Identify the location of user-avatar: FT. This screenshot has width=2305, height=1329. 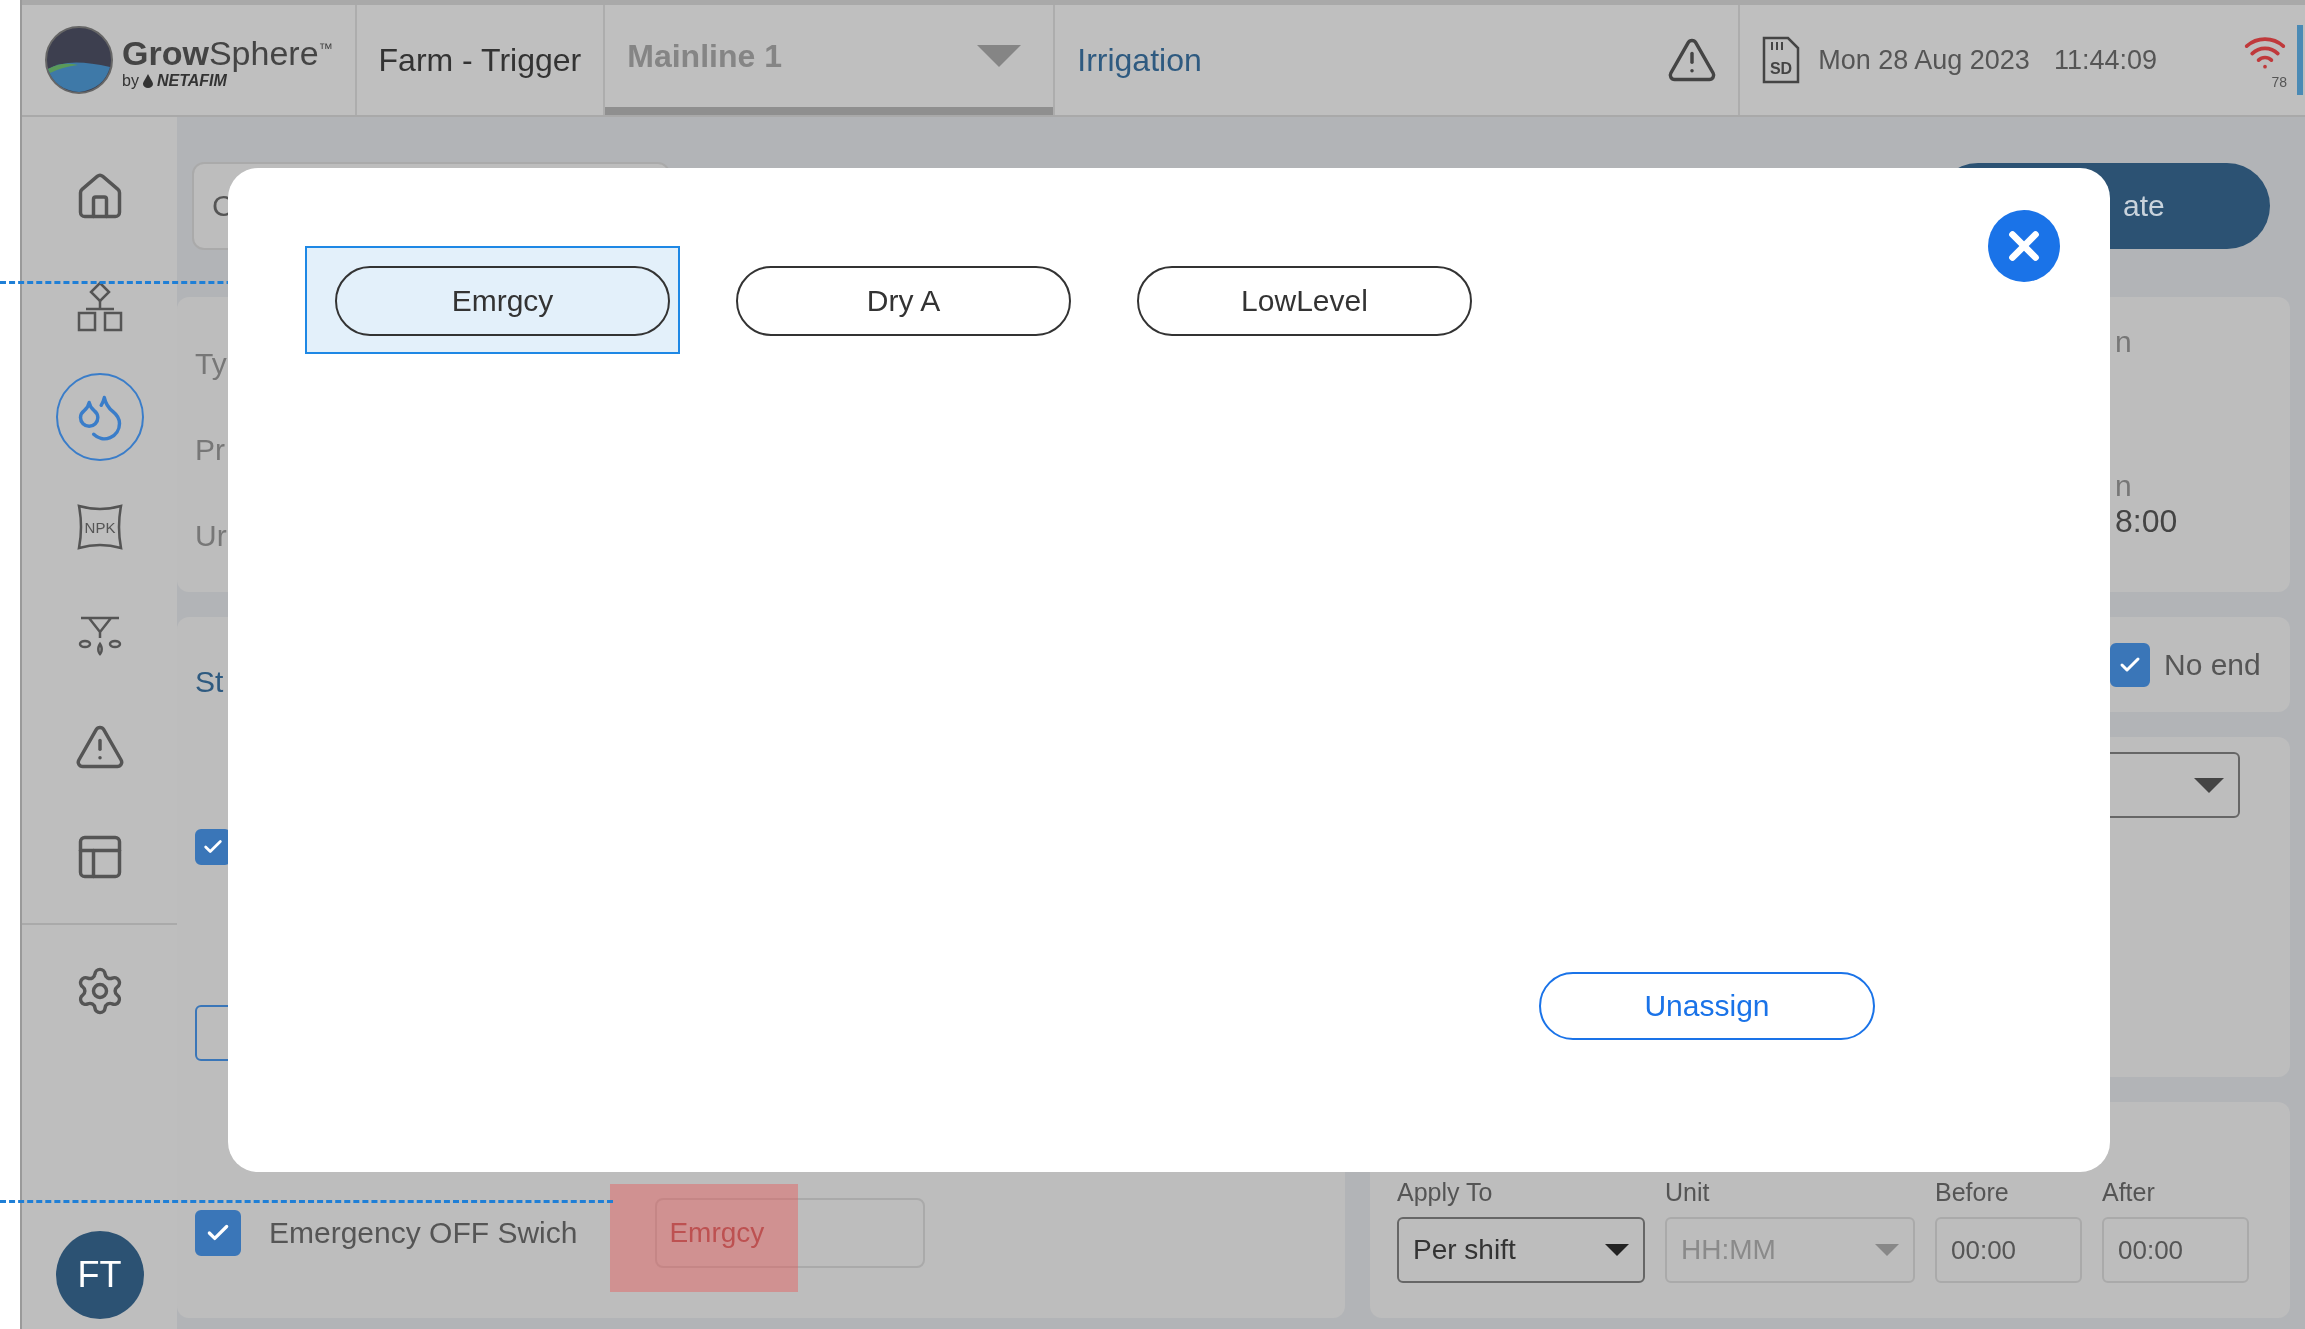
(99, 1275).